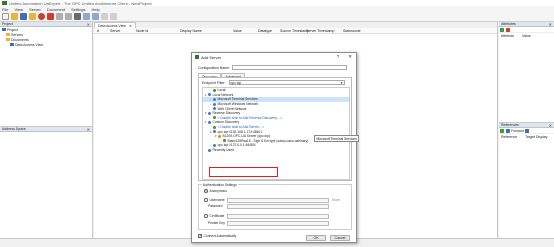 The width and height of the screenshot is (554, 247). What do you see at coordinates (517, 131) in the screenshot?
I see `forward-dropdown: Forward` at bounding box center [517, 131].